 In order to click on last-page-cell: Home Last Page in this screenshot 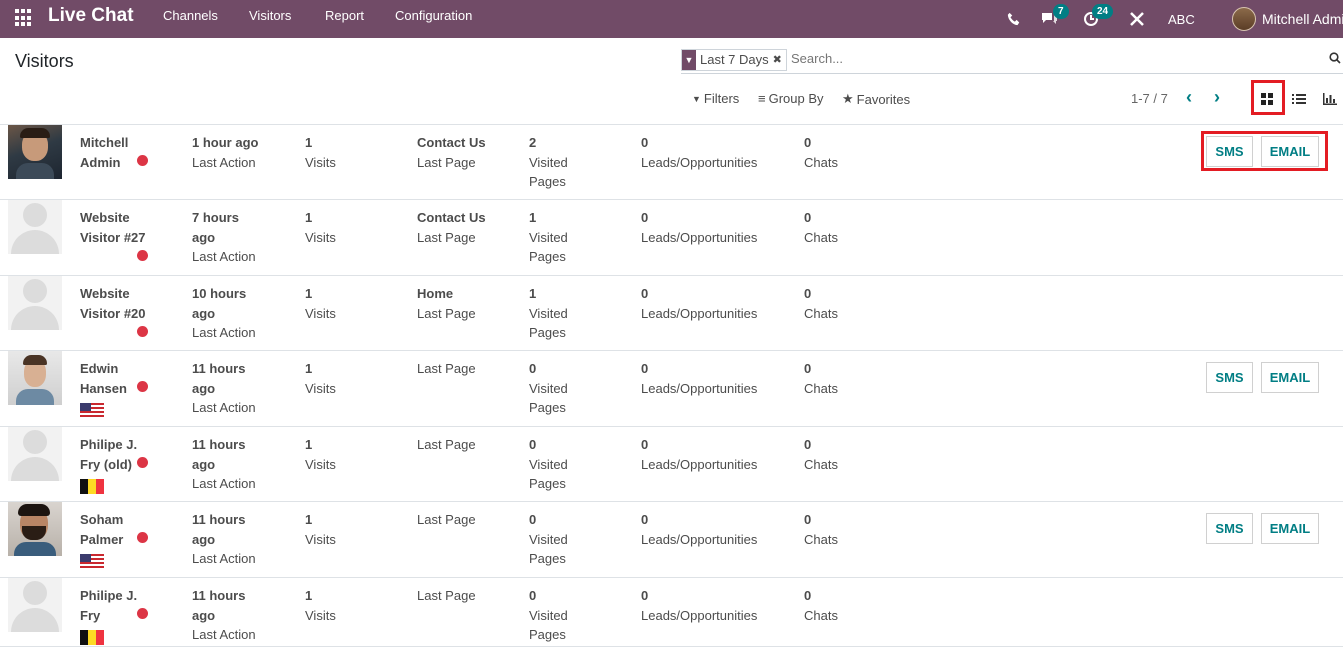, I will do `click(446, 303)`.